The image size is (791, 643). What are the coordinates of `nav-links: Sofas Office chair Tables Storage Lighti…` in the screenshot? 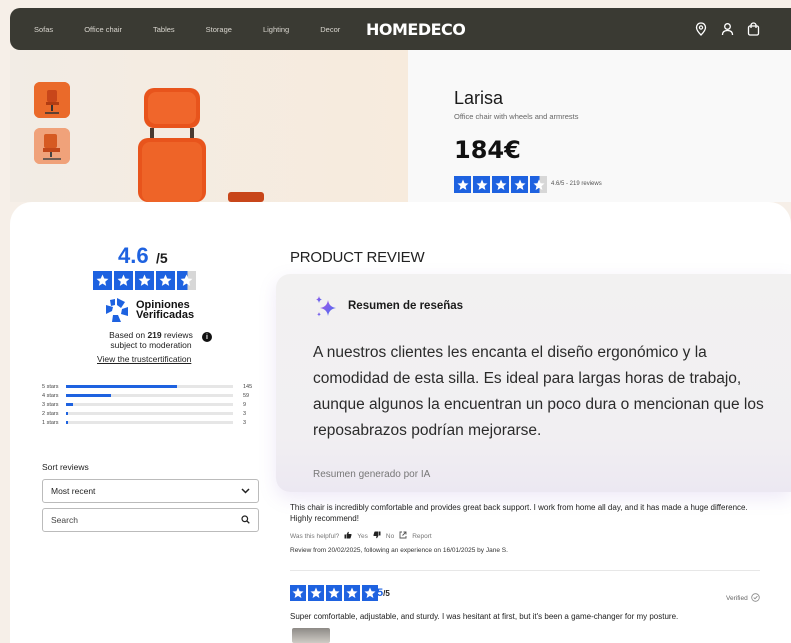 It's located at (202, 29).